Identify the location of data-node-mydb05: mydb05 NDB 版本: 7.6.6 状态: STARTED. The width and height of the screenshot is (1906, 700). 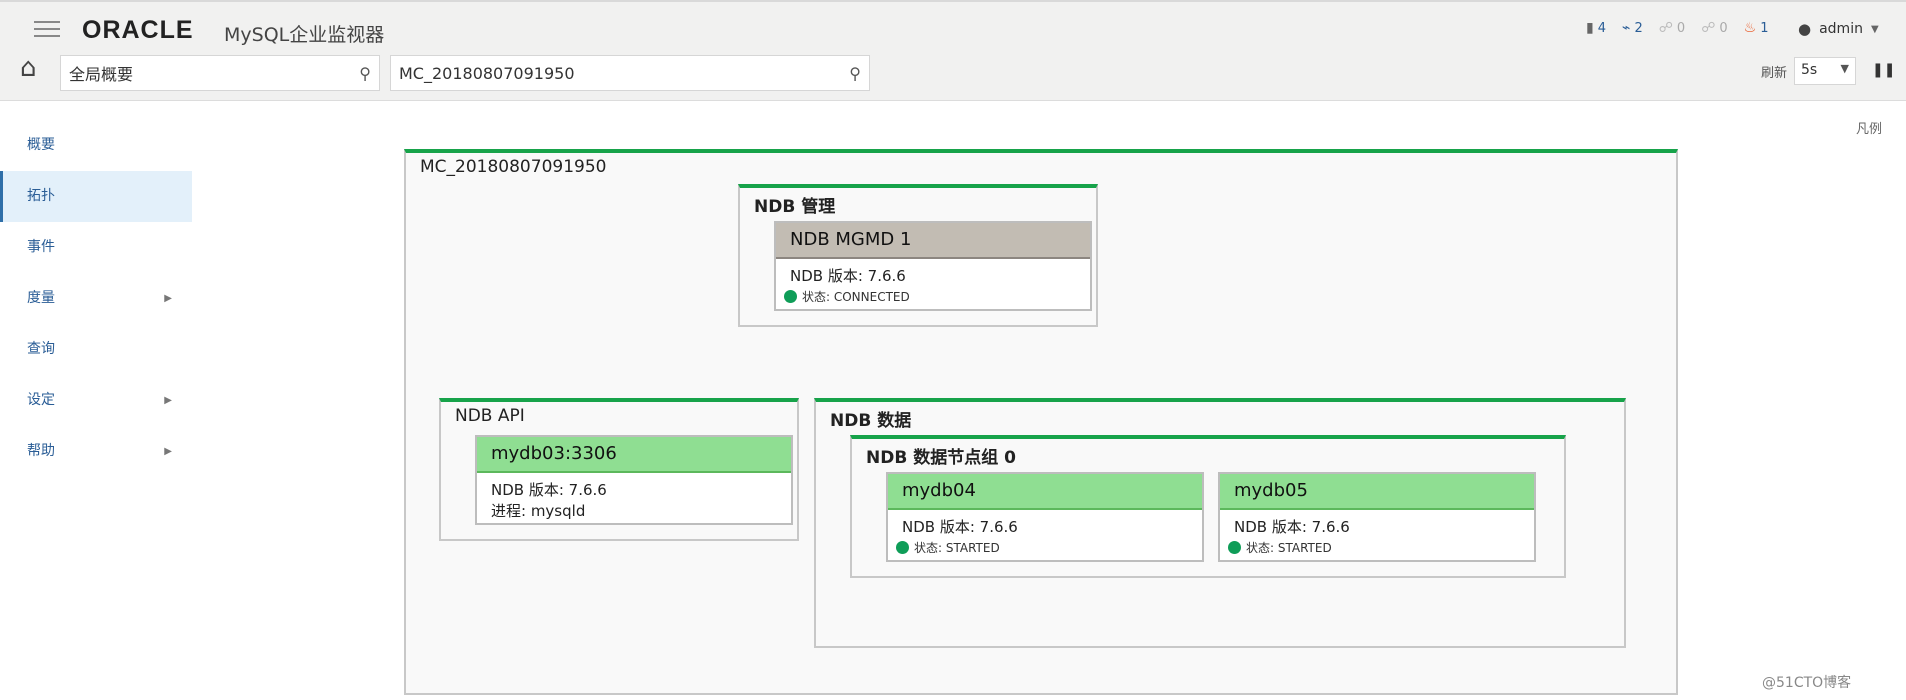
(1377, 517).